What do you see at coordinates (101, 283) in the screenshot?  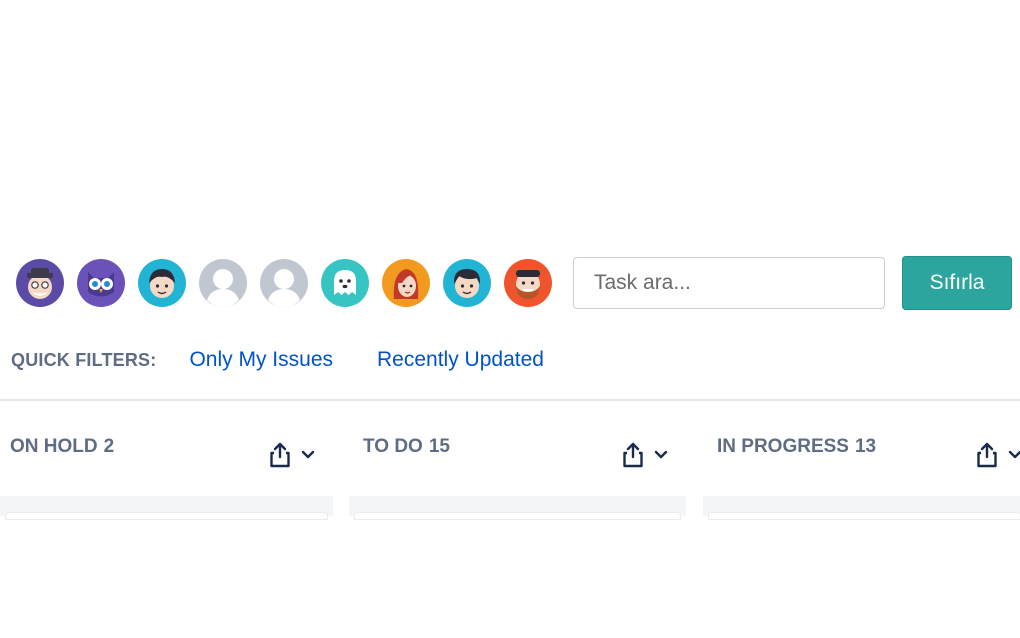 I see `avatar-owl` at bounding box center [101, 283].